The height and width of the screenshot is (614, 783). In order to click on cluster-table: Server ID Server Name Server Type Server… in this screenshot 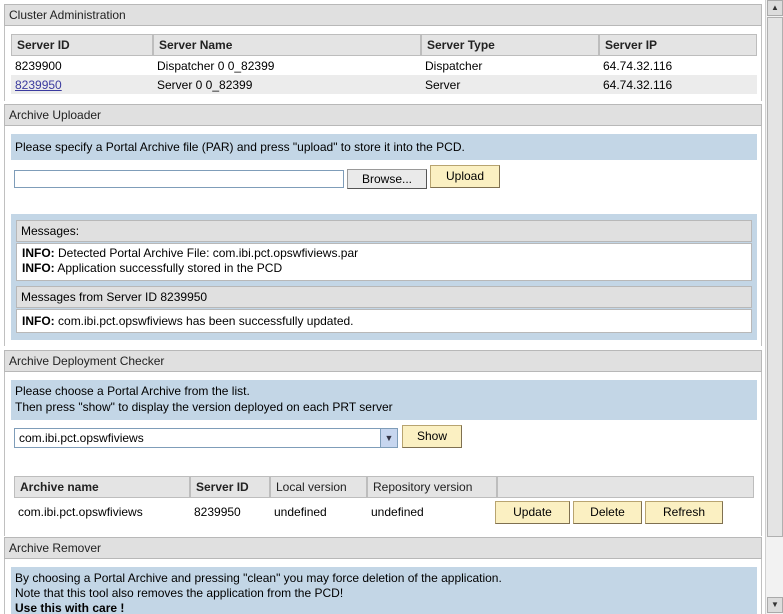, I will do `click(384, 64)`.